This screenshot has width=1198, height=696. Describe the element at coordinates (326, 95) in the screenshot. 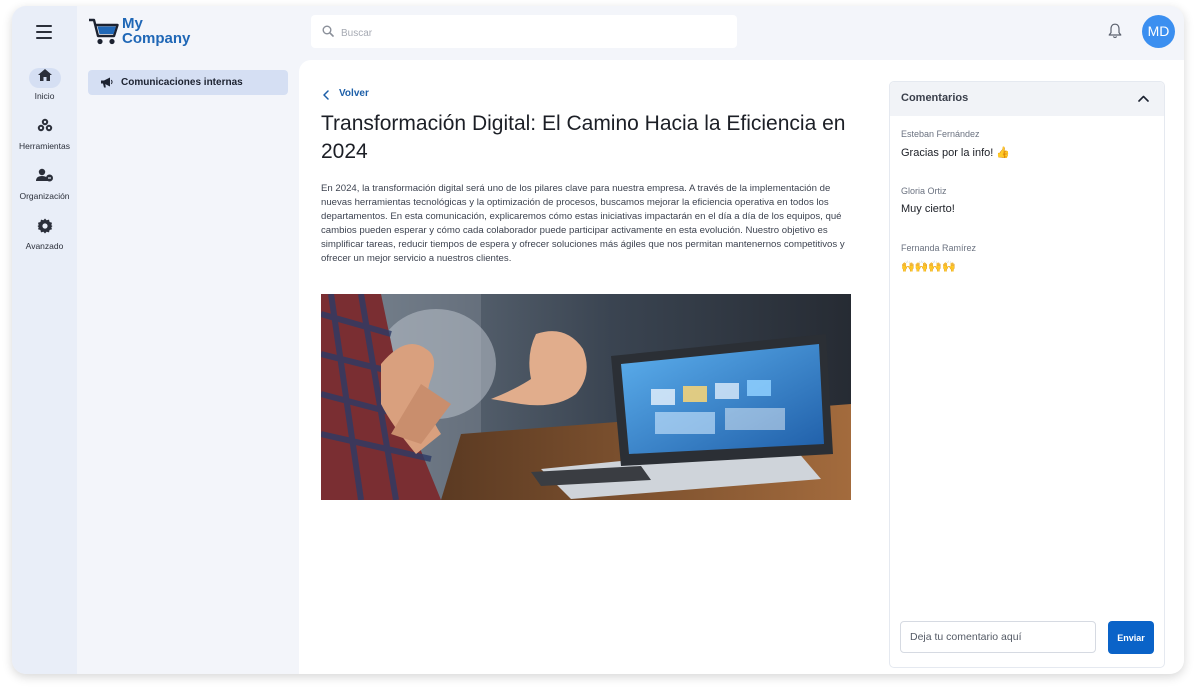

I see `chevron-left-icon` at that location.